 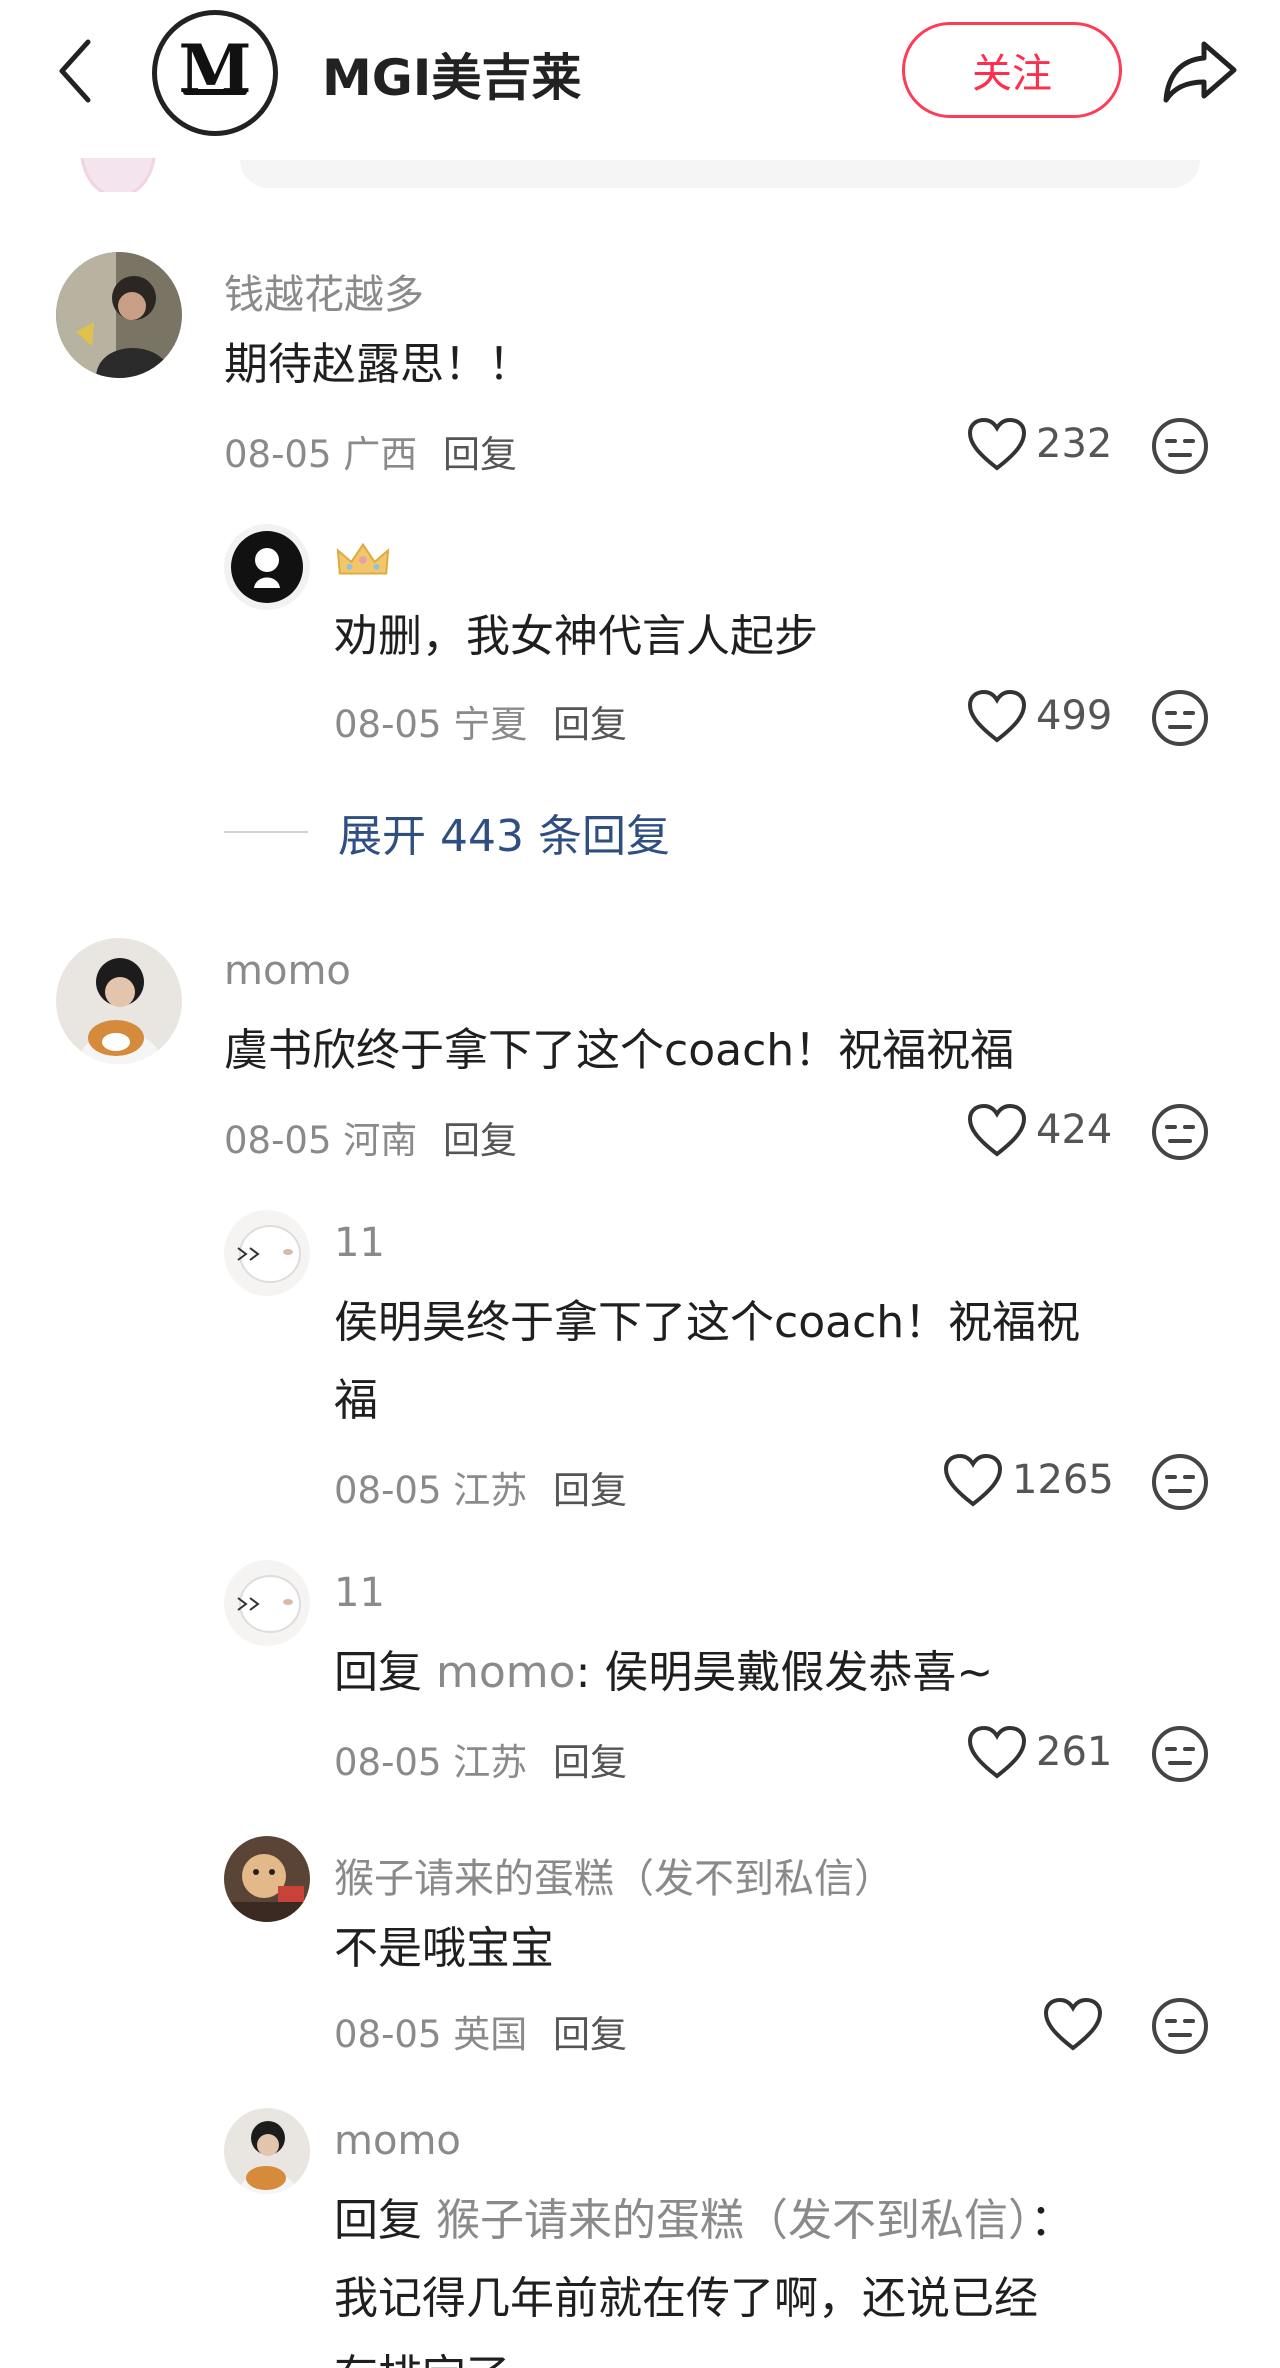 I want to click on comment-meta: 08-05 英国 回复, so click(x=480, y=2031).